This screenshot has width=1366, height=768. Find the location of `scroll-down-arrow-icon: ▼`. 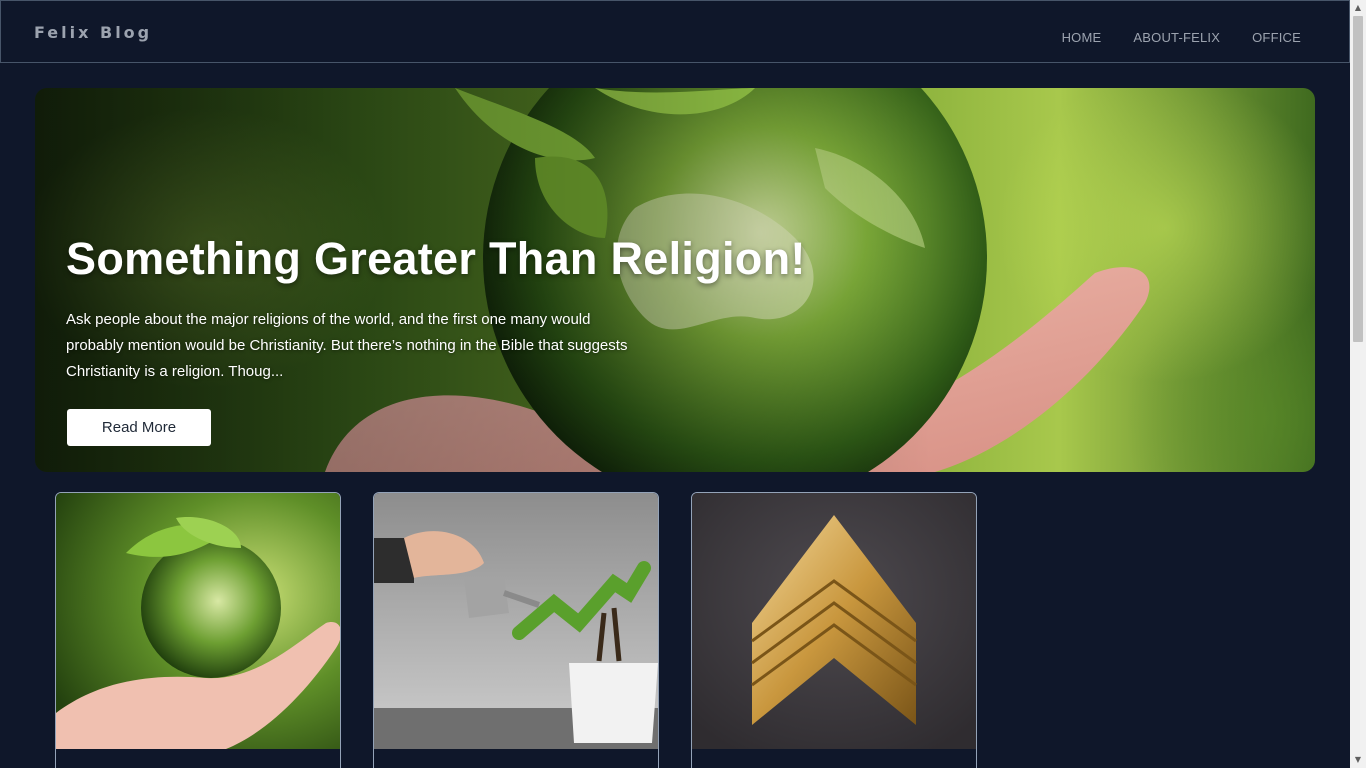

scroll-down-arrow-icon: ▼ is located at coordinates (1358, 760).